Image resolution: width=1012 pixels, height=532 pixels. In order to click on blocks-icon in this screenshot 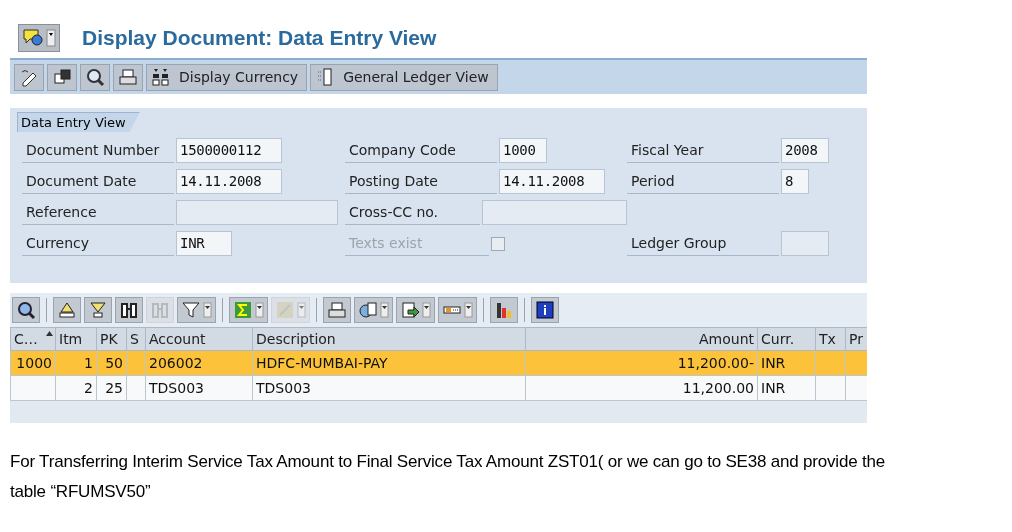, I will do `click(161, 77)`.